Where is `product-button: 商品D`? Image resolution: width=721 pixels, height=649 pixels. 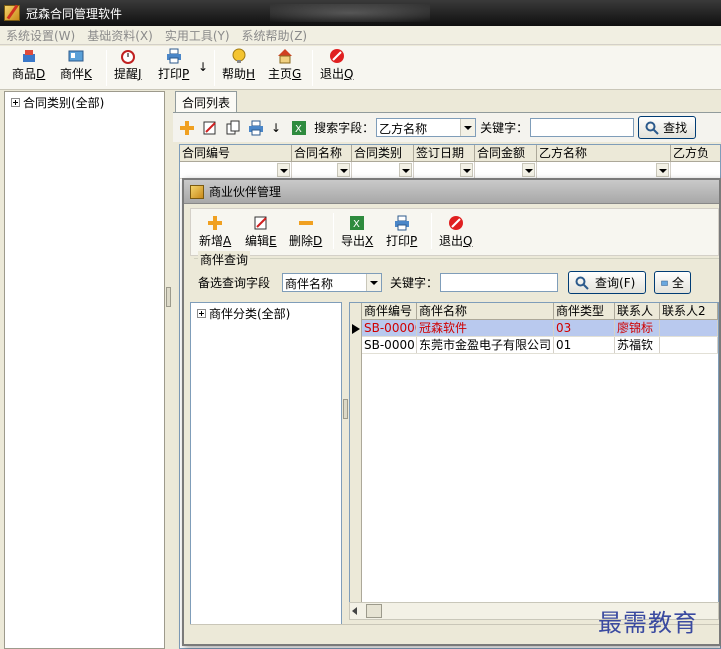
product-button: 商品D is located at coordinates (28, 65).